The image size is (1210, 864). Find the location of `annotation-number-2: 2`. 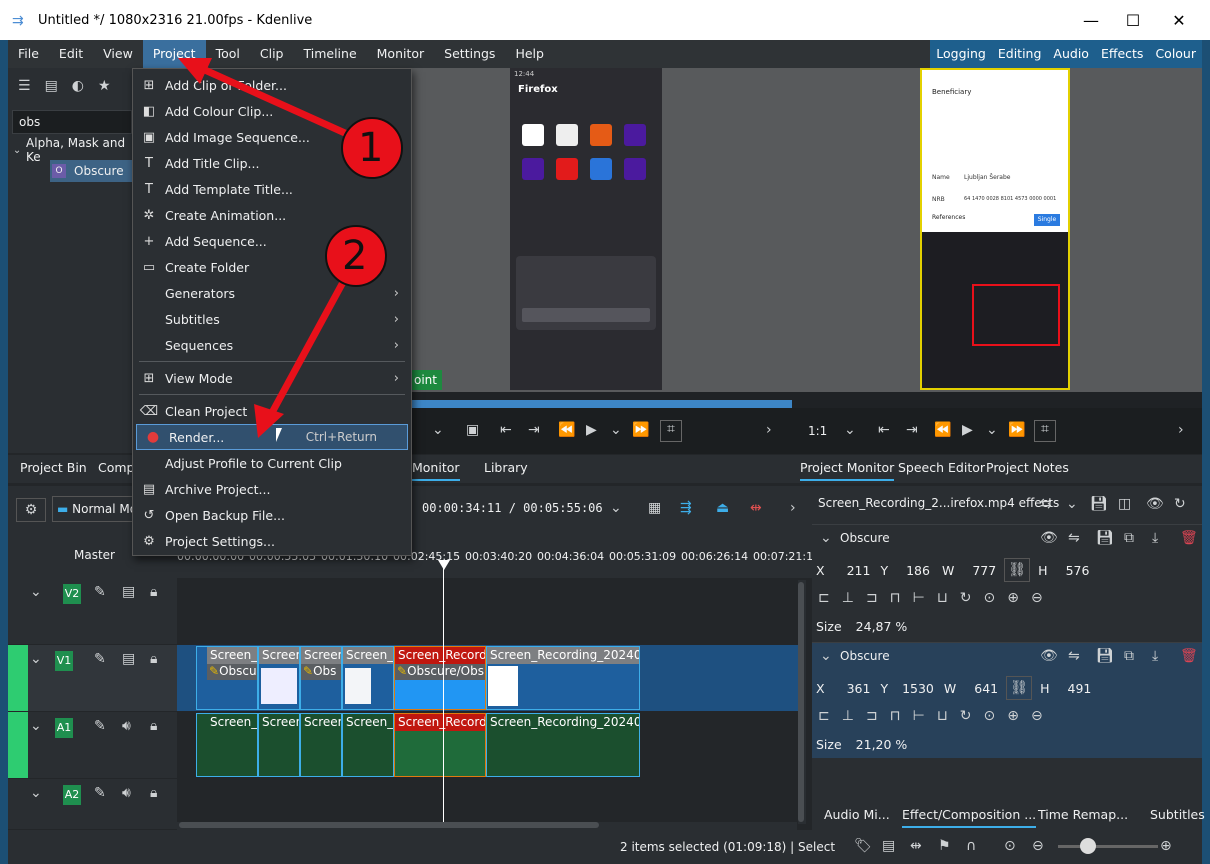

annotation-number-2: 2 is located at coordinates (355, 256).